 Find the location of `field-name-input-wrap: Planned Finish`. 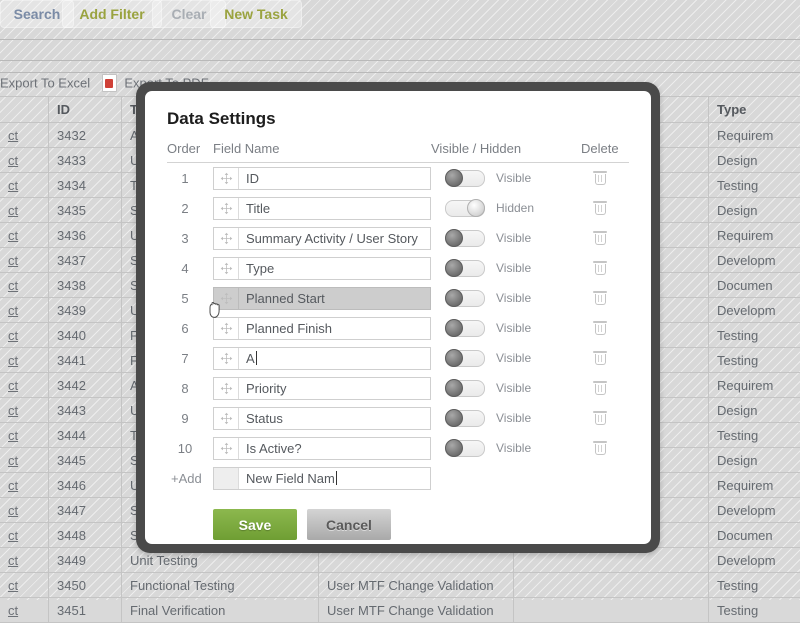

field-name-input-wrap: Planned Finish is located at coordinates (322, 328).